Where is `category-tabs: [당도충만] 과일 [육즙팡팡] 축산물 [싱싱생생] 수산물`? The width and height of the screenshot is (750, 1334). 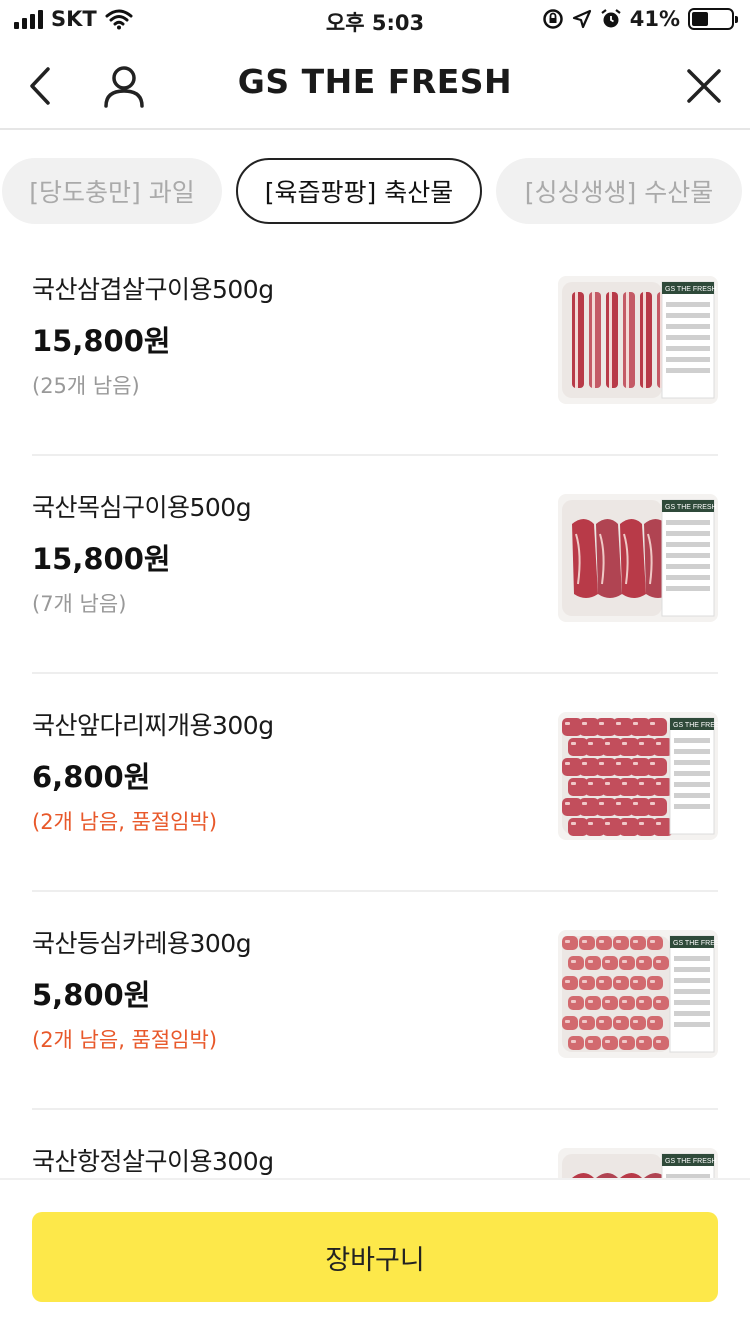 category-tabs: [당도충만] 과일 [육즙팡팡] 축산물 [싱싱생생] 수산물 is located at coordinates (375, 191).